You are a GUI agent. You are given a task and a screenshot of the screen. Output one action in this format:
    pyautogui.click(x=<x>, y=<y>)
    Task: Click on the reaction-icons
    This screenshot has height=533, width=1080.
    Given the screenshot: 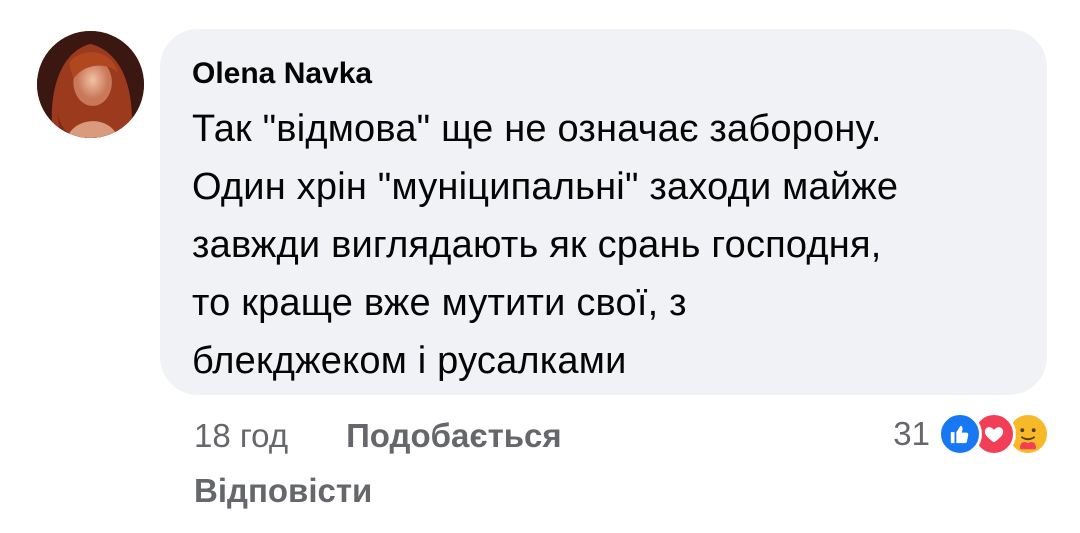 What is the action you would take?
    pyautogui.click(x=994, y=434)
    